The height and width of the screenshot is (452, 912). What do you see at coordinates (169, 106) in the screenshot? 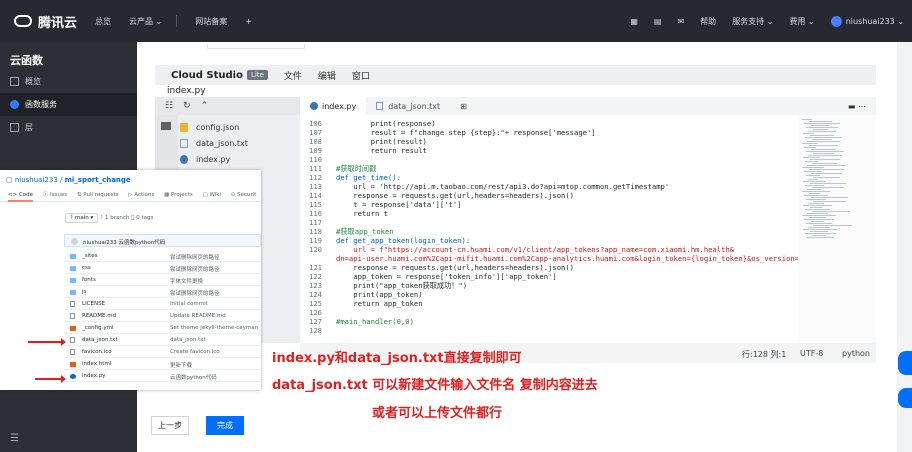
I see `explorer-toggle-icon: ☷` at bounding box center [169, 106].